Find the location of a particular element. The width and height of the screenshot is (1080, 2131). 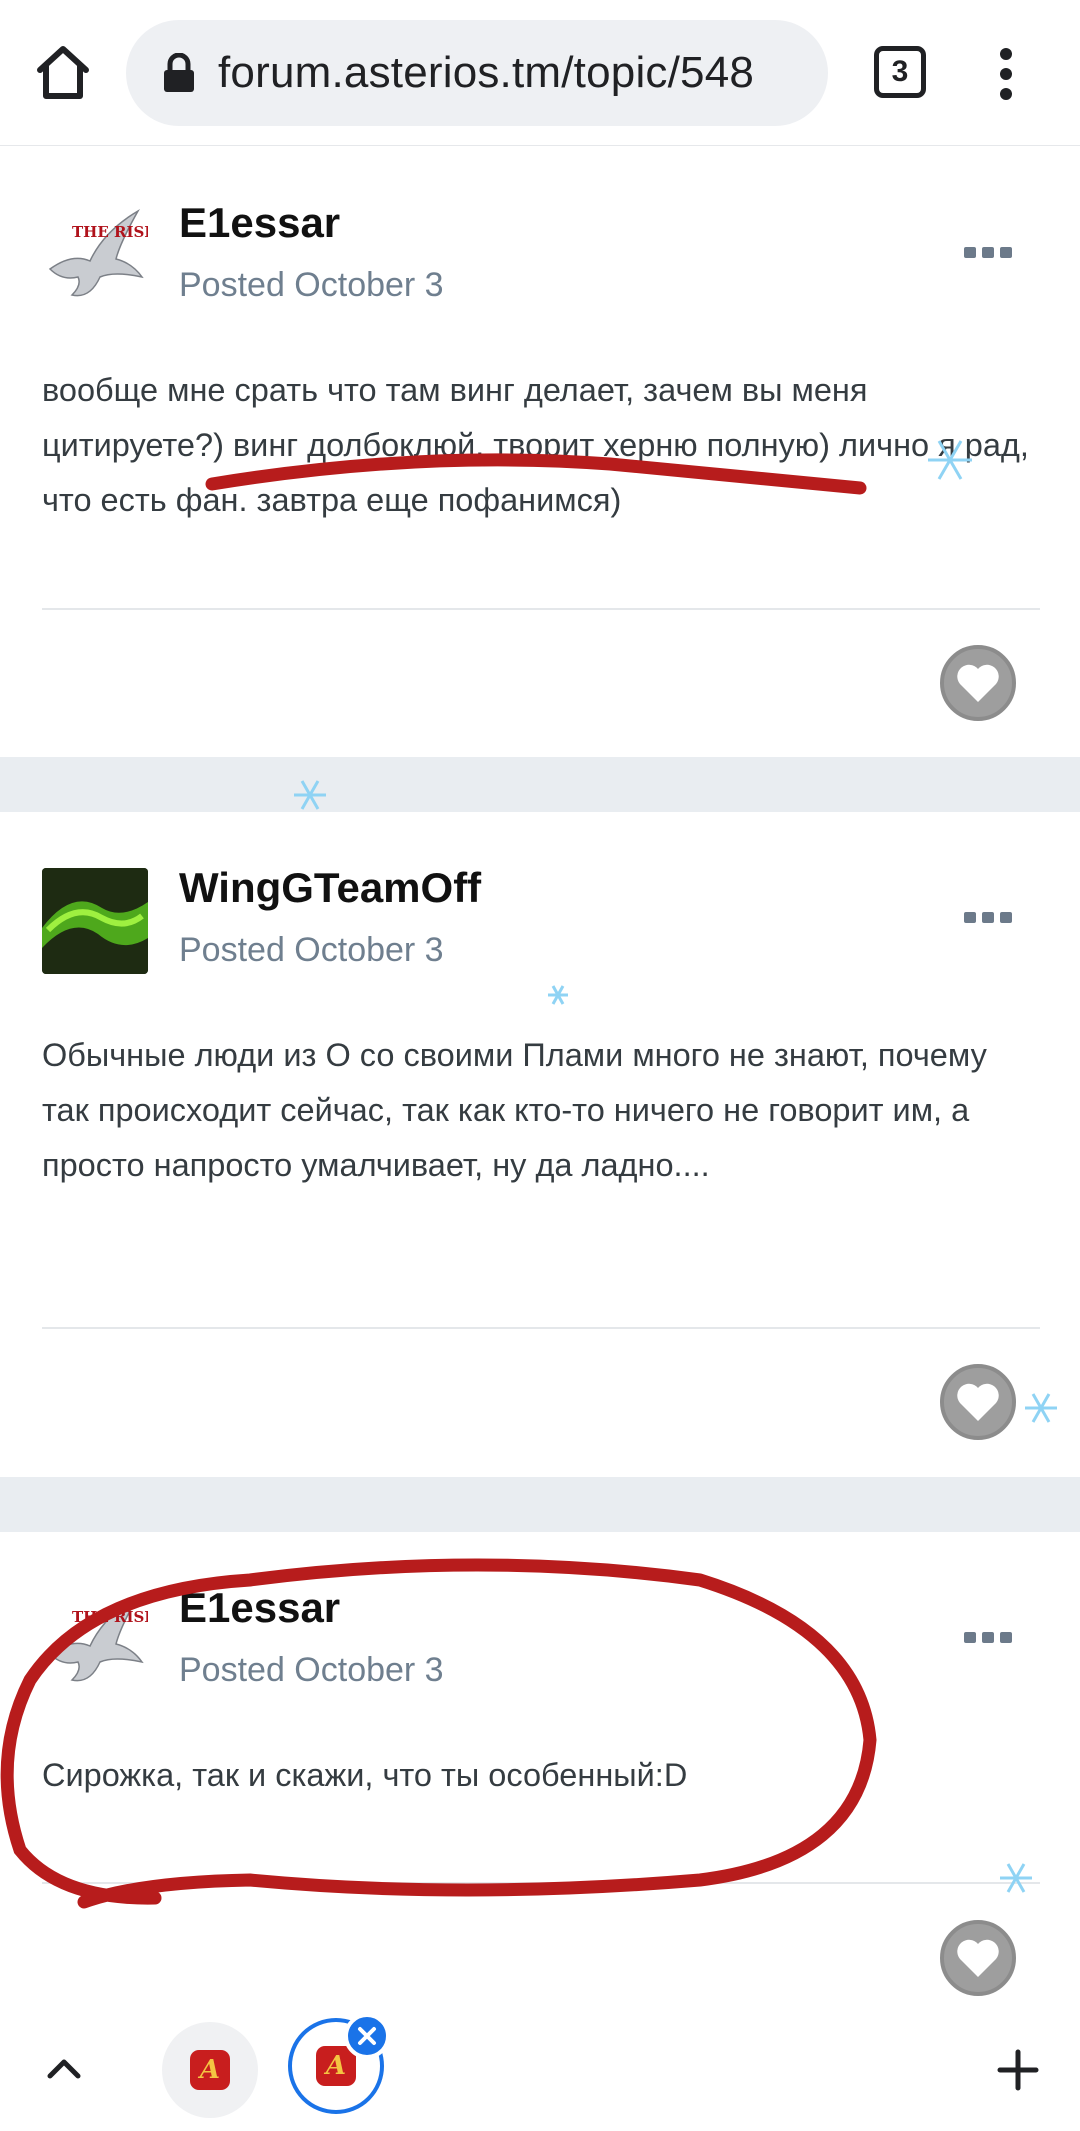

post-body: Сирожка, так и скажи, что ты особенный:D is located at coordinates (365, 1775).